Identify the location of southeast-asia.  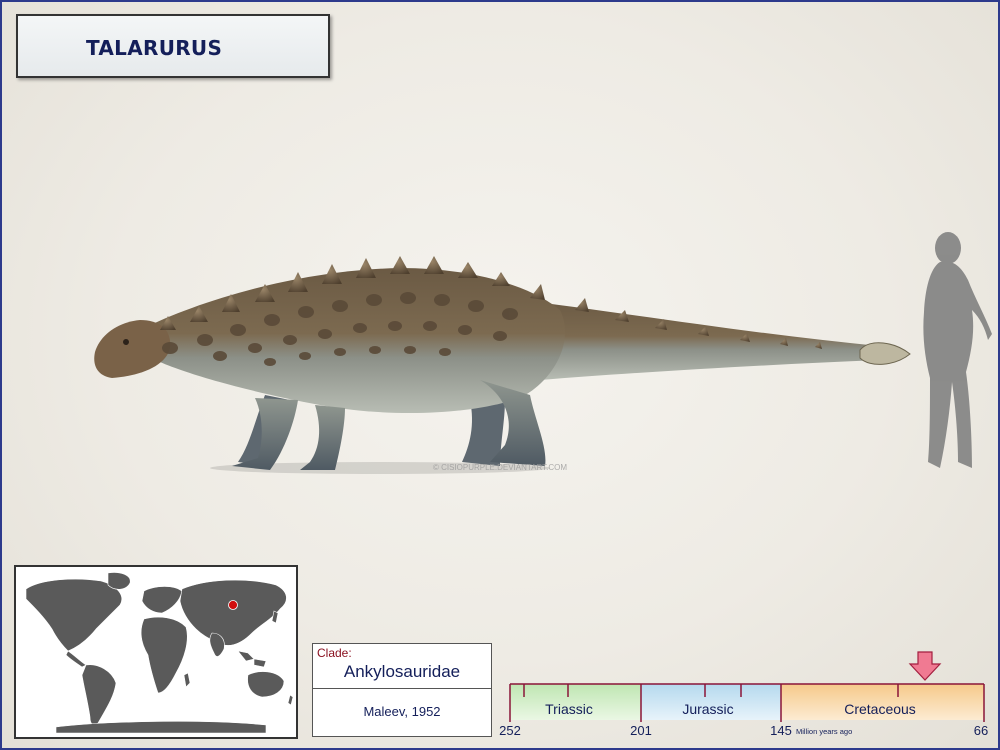
(252, 659).